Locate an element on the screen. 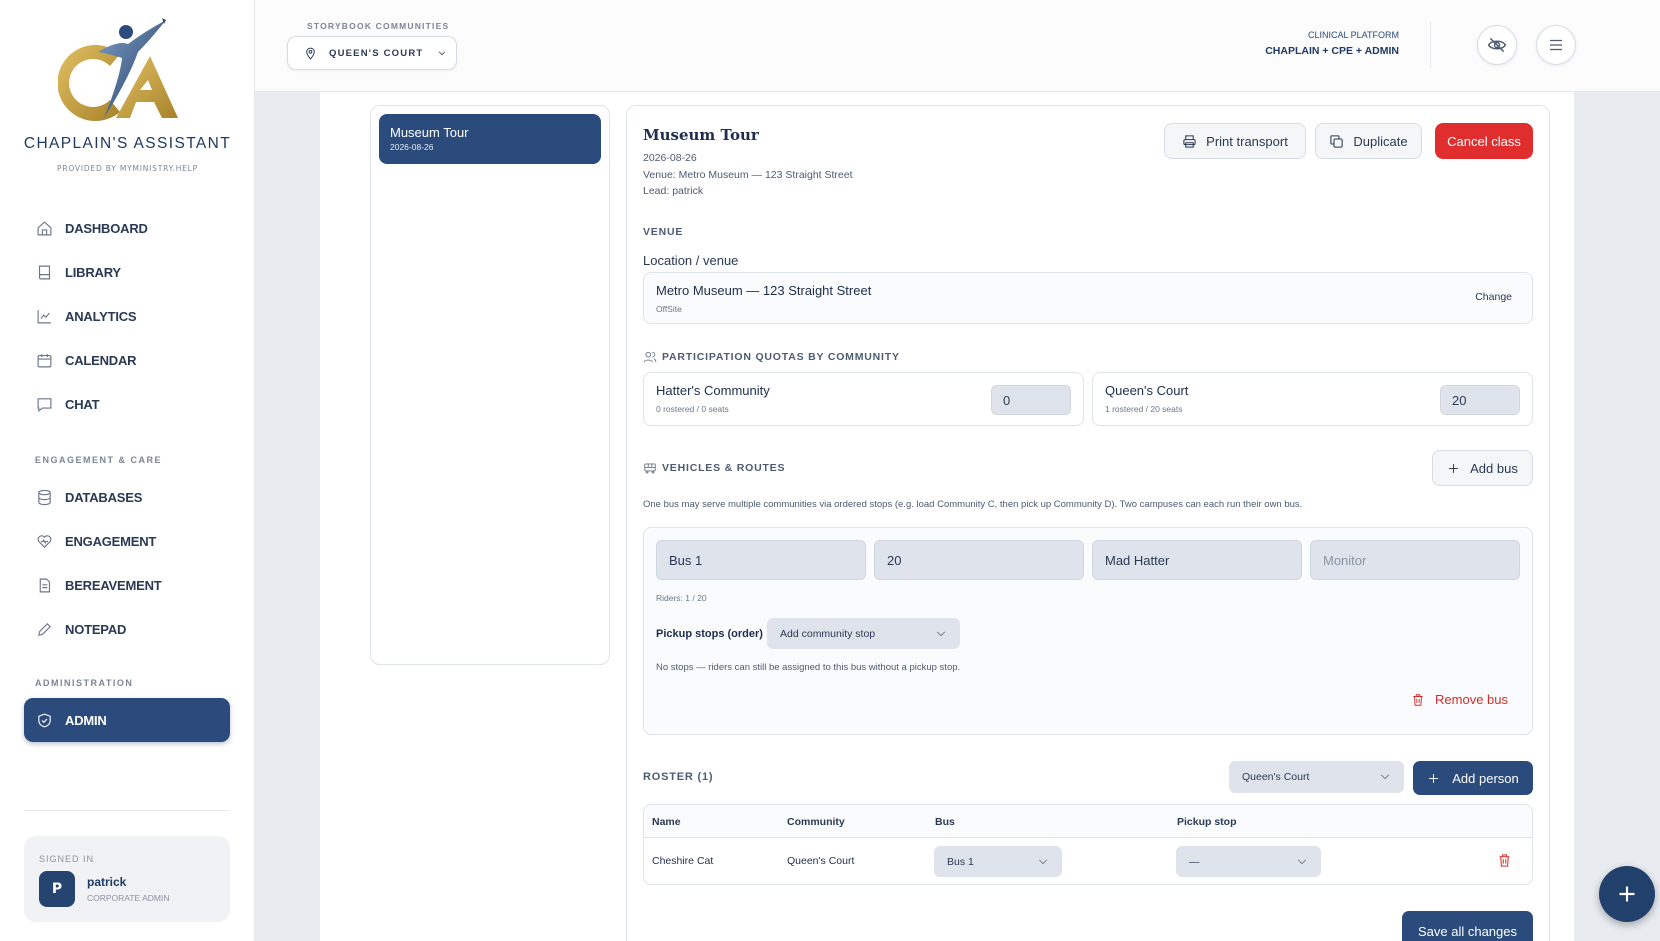  bus-monitor-input: Monitor is located at coordinates (1415, 560).